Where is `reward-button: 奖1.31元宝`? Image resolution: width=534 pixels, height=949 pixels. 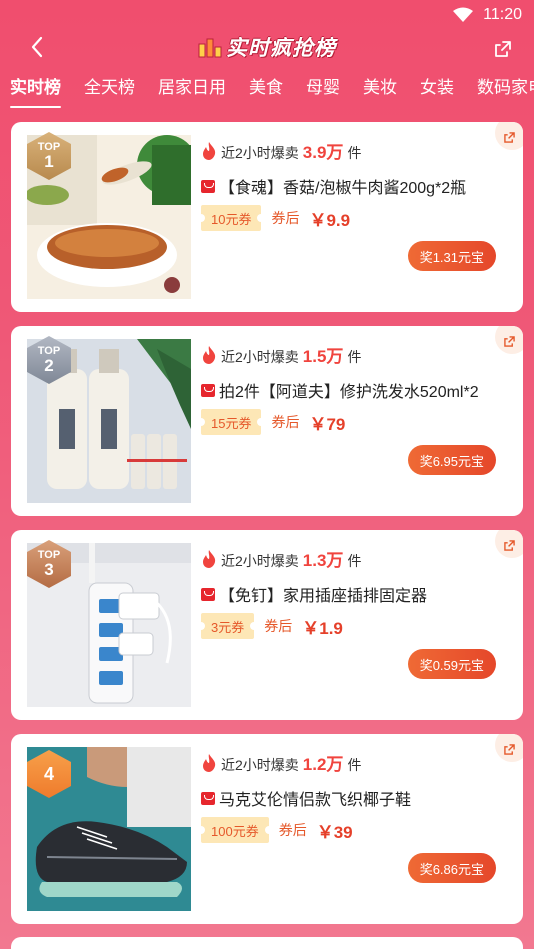 reward-button: 奖1.31元宝 is located at coordinates (451, 256).